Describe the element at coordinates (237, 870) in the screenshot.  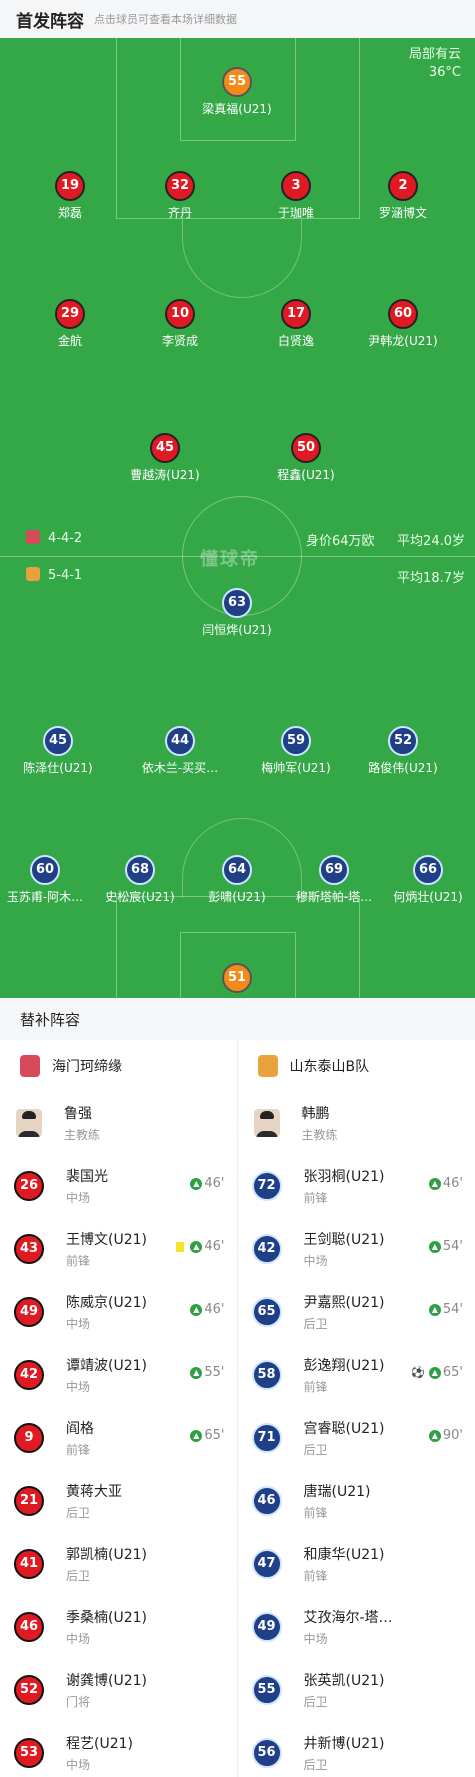
I see `jersey-number: 64` at that location.